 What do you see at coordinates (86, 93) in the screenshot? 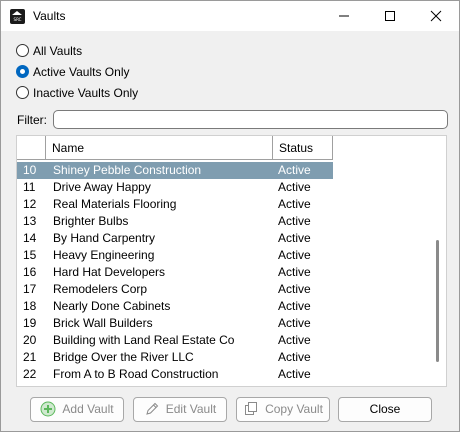
I see `radio-label: Inactive Vaults Only` at bounding box center [86, 93].